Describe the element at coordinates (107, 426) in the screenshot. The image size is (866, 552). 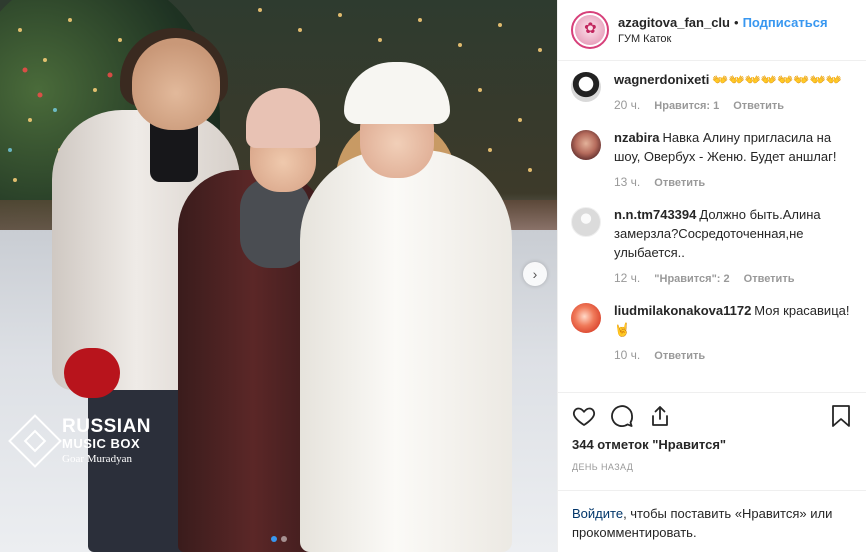
I see `watermark-line-1: RUSSIAN` at that location.